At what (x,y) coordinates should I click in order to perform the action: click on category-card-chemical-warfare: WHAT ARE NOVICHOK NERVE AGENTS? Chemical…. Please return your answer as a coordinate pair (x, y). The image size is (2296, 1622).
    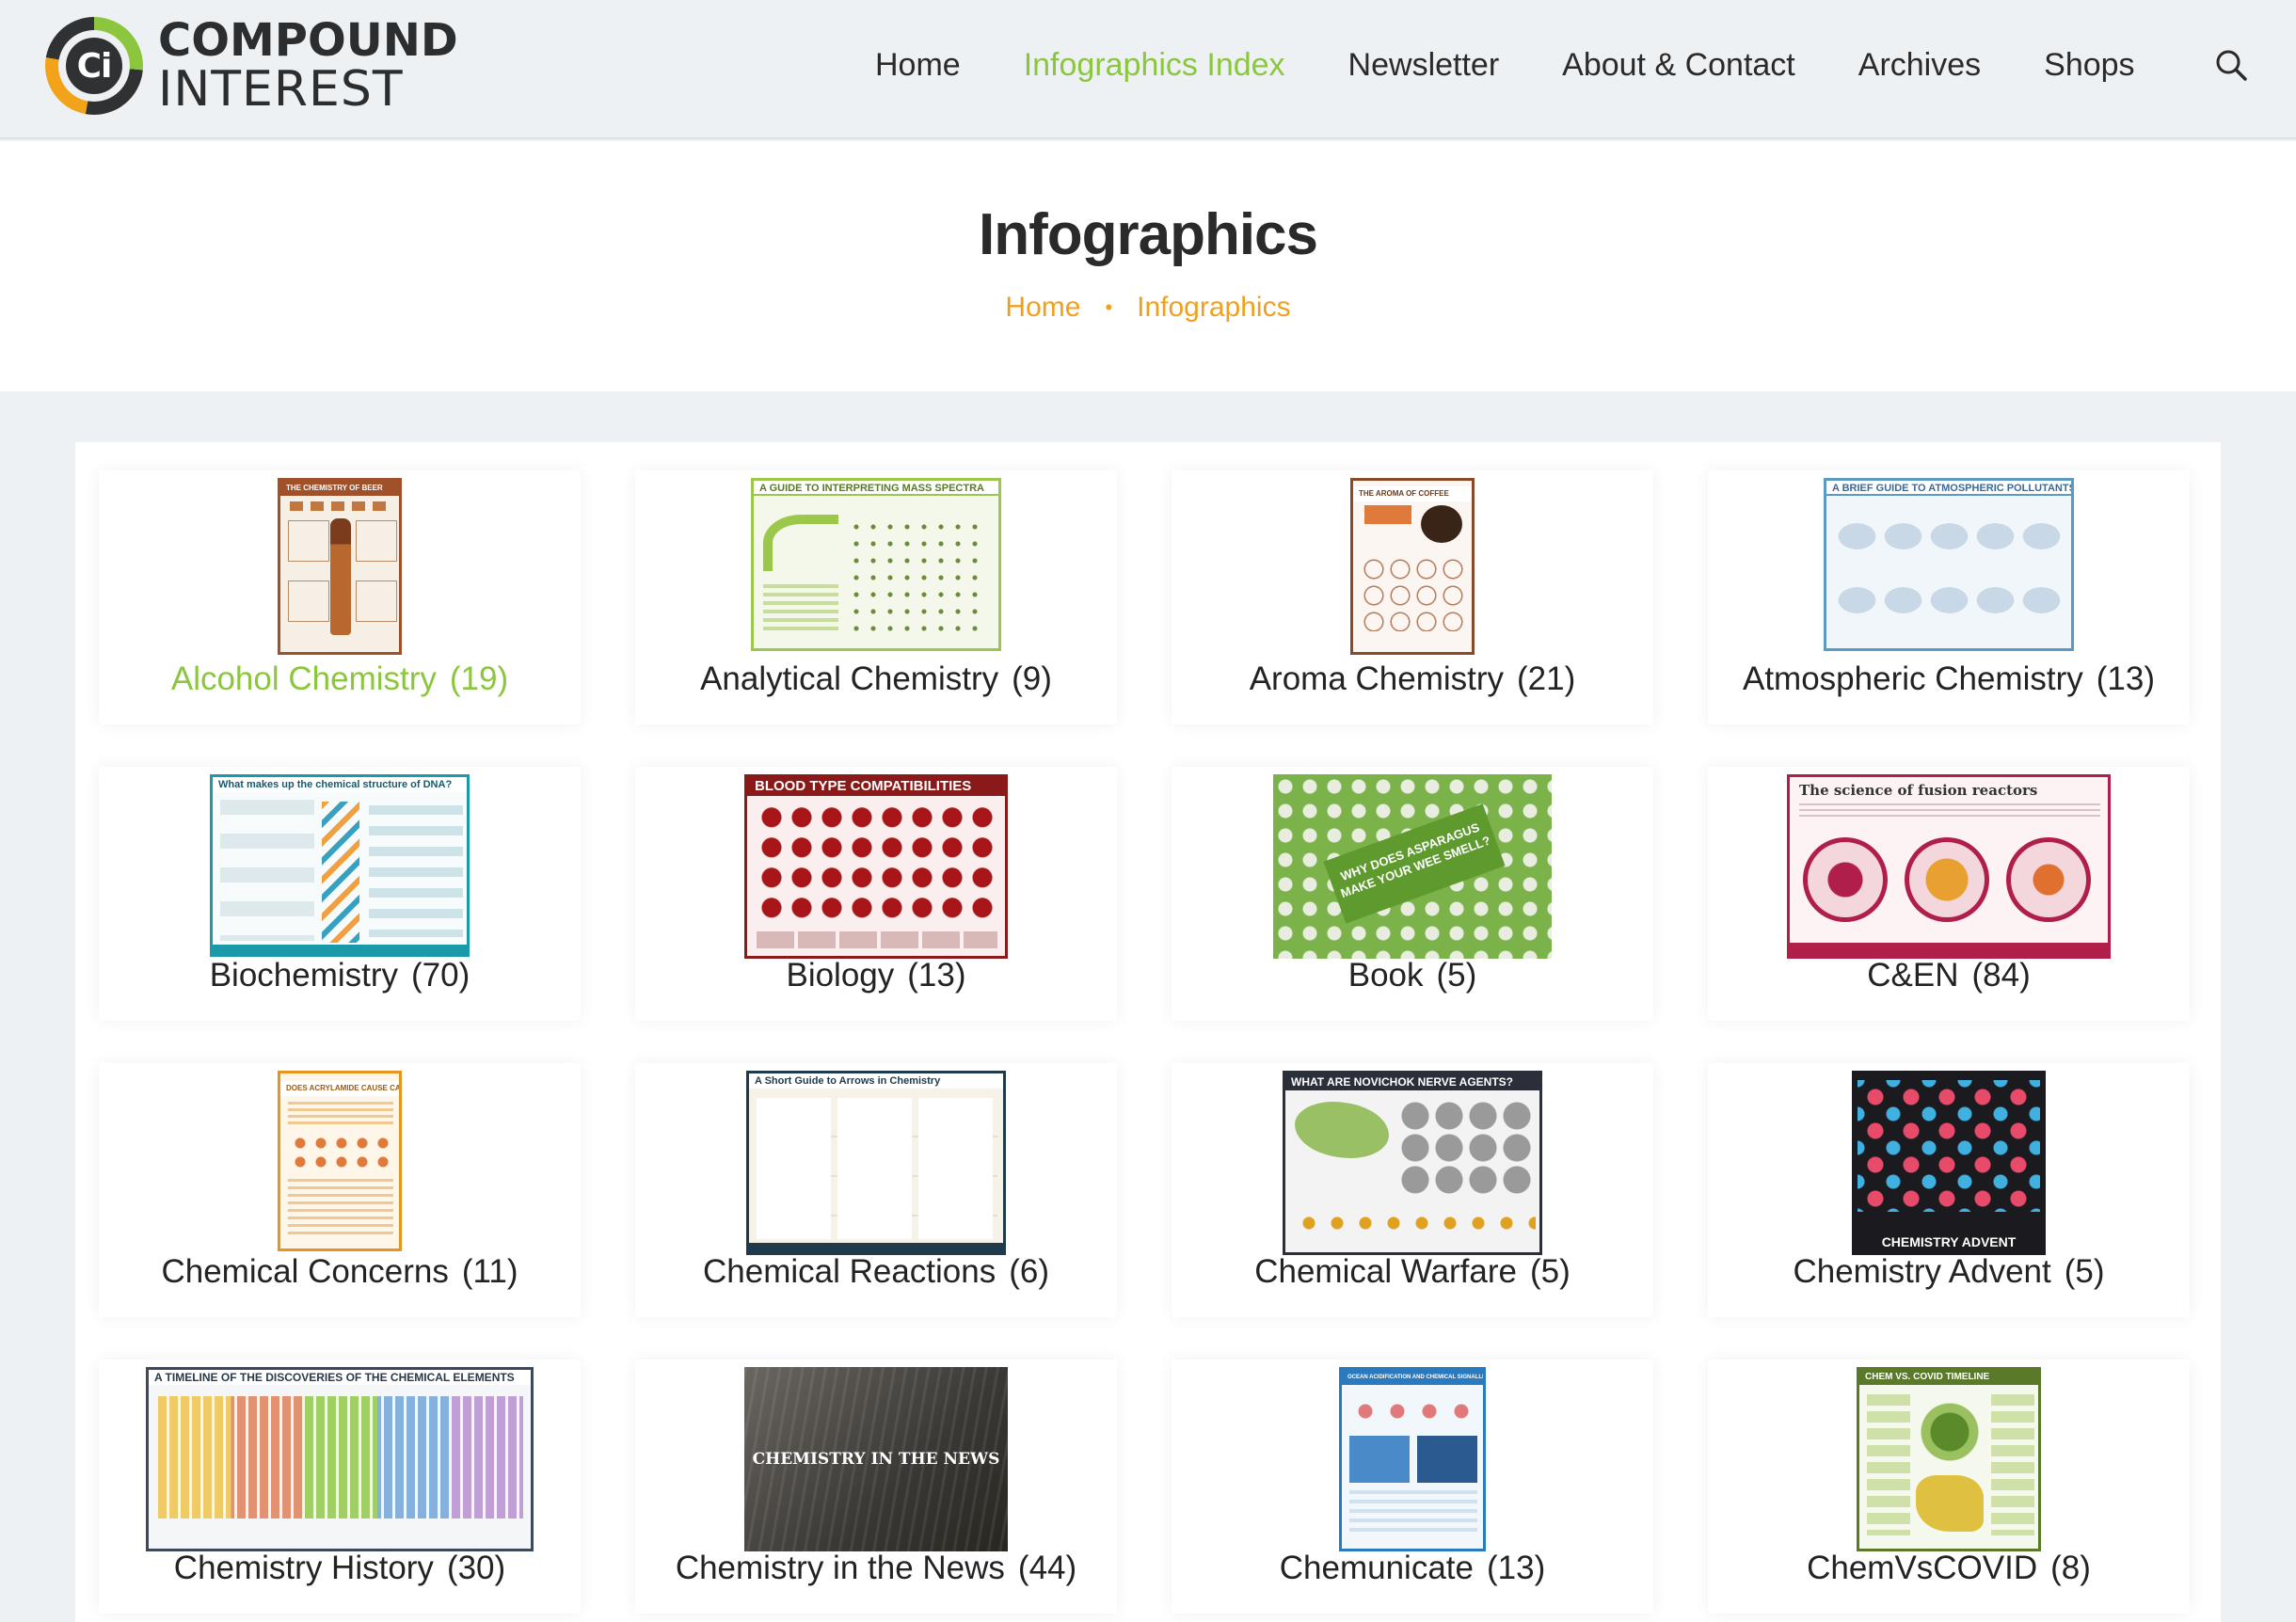
    Looking at the image, I should click on (1412, 1190).